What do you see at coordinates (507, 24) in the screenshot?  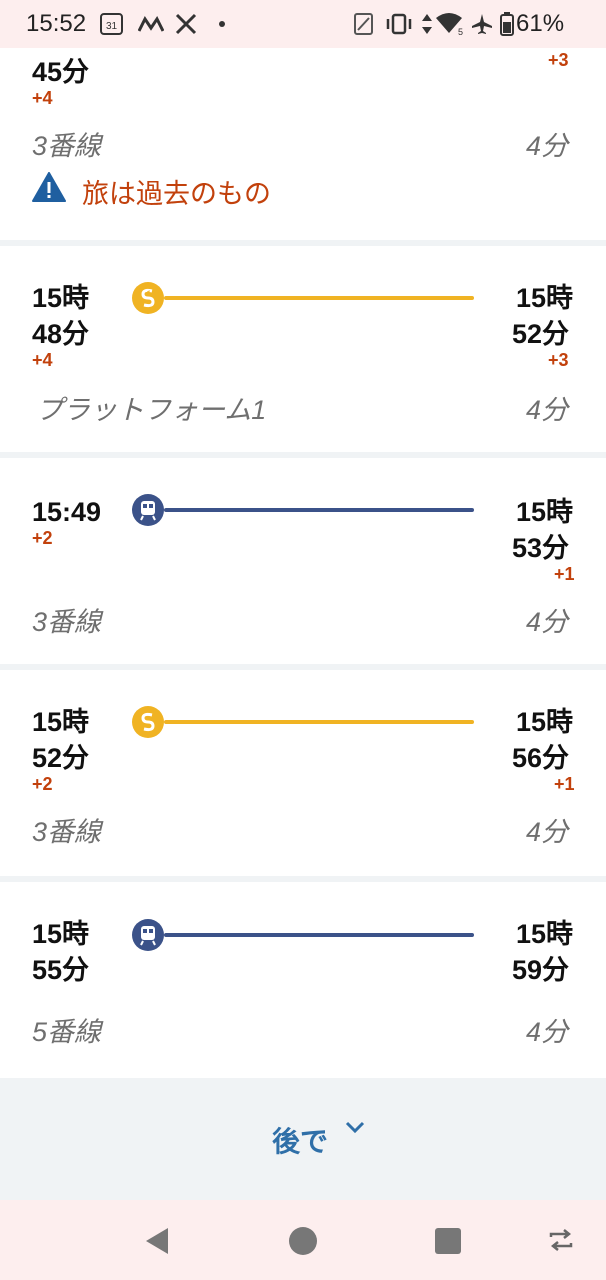 I see `battery-icon` at bounding box center [507, 24].